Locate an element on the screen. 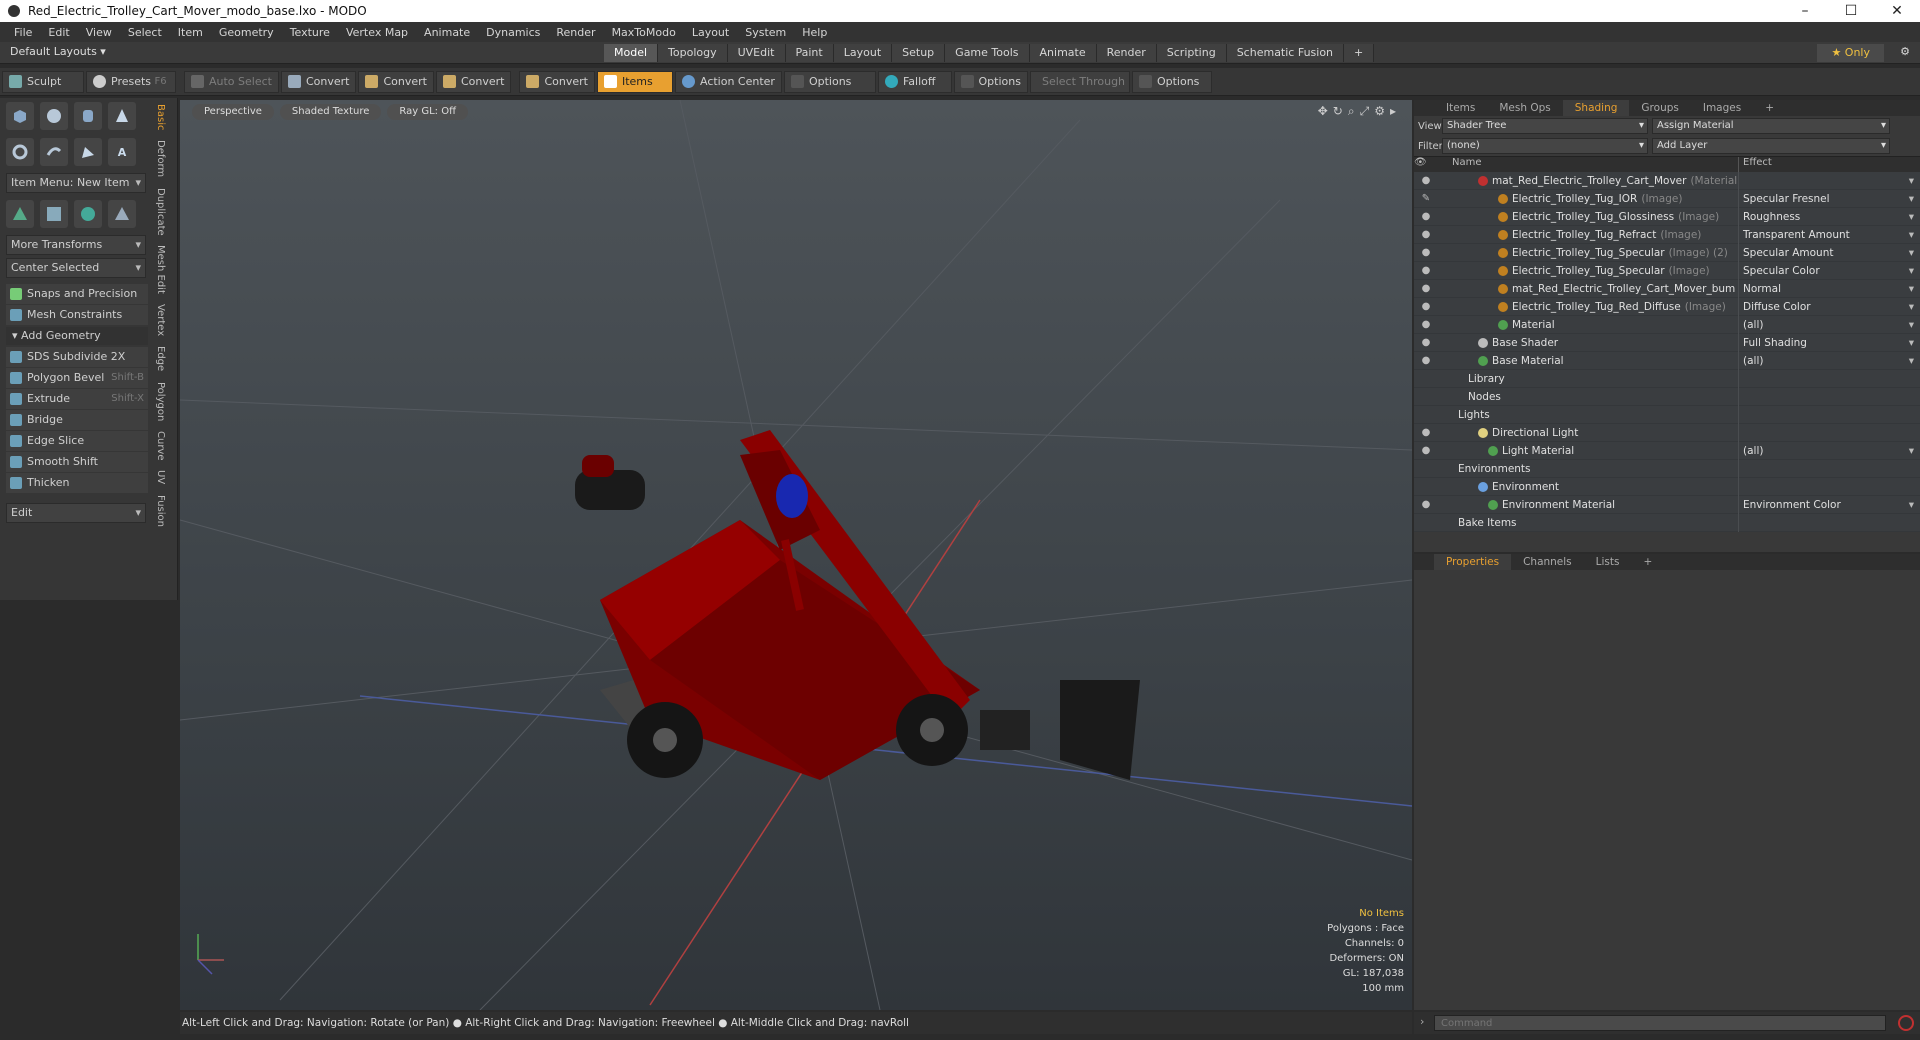  tab-scripting: Scripting is located at coordinates (1191, 53).